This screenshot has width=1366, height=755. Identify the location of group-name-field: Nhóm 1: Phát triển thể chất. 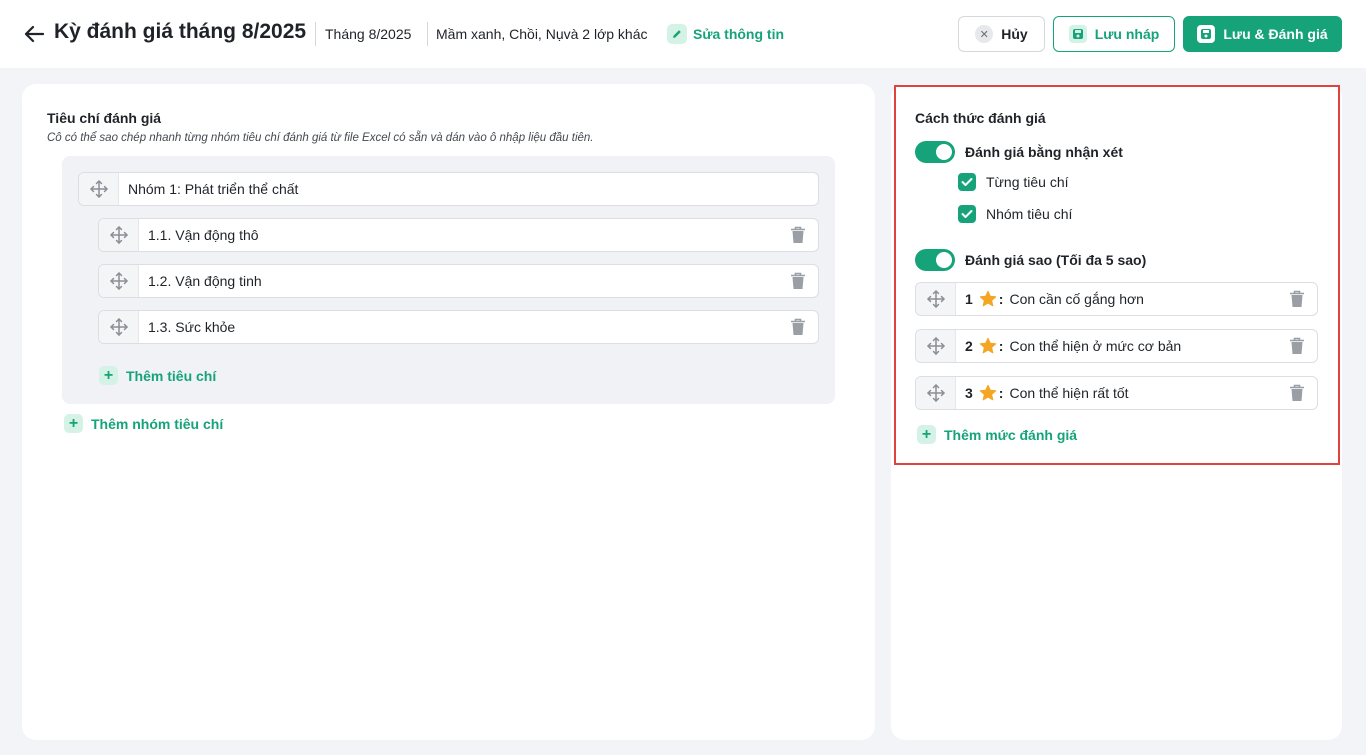
(448, 189).